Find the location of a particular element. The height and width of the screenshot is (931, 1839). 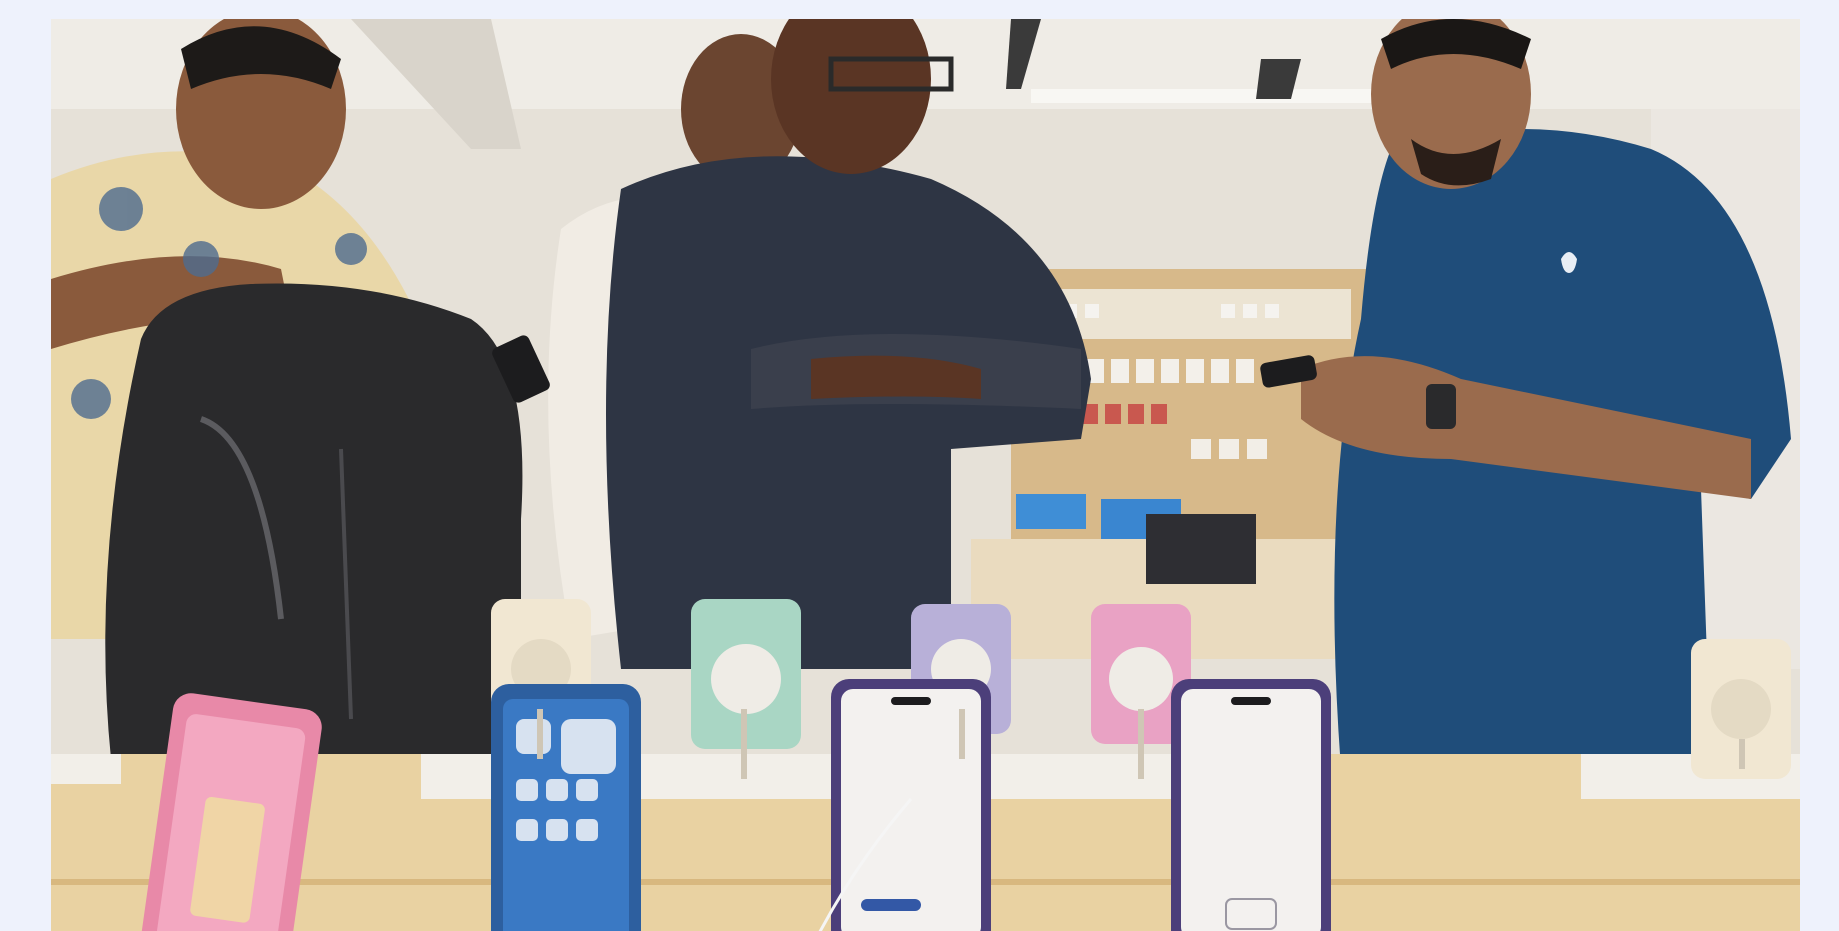

display-stand-base is located at coordinates (86, 769).